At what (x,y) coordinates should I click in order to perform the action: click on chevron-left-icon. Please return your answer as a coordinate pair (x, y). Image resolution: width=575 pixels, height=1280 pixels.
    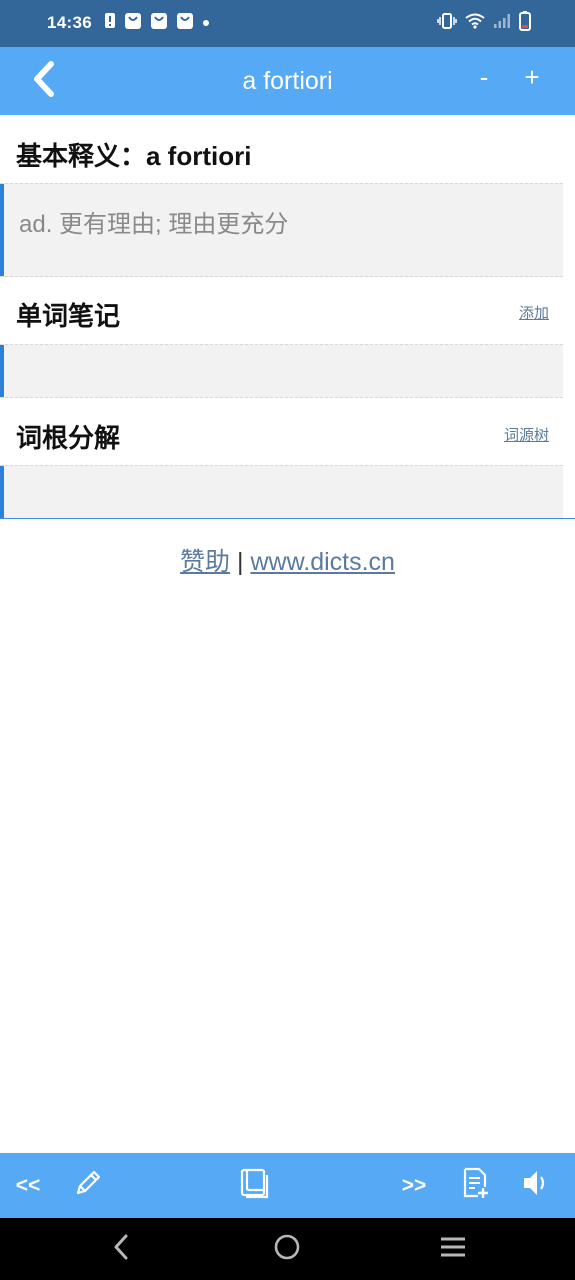
    Looking at the image, I should click on (44, 81).